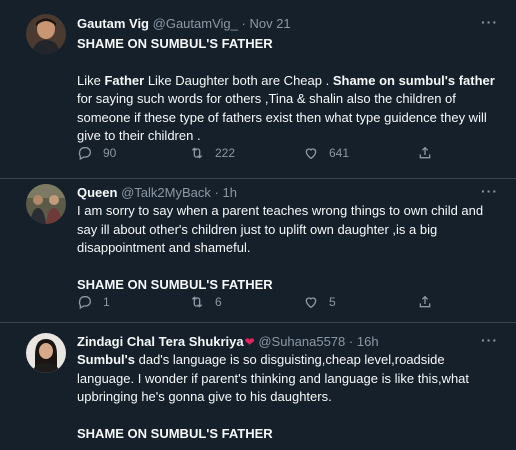  I want to click on like-button: 5, so click(319, 302).